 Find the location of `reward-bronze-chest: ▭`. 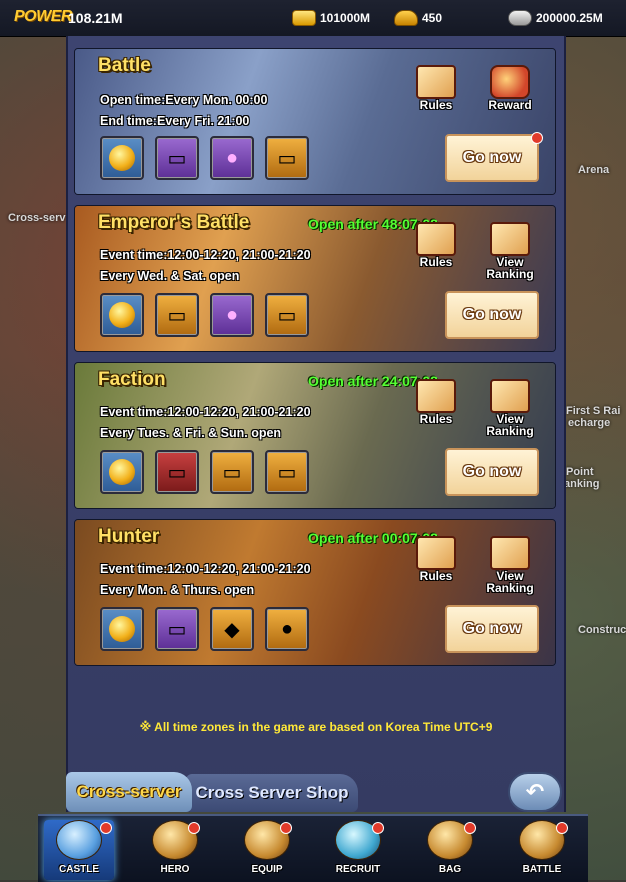

reward-bronze-chest: ▭ is located at coordinates (232, 472).